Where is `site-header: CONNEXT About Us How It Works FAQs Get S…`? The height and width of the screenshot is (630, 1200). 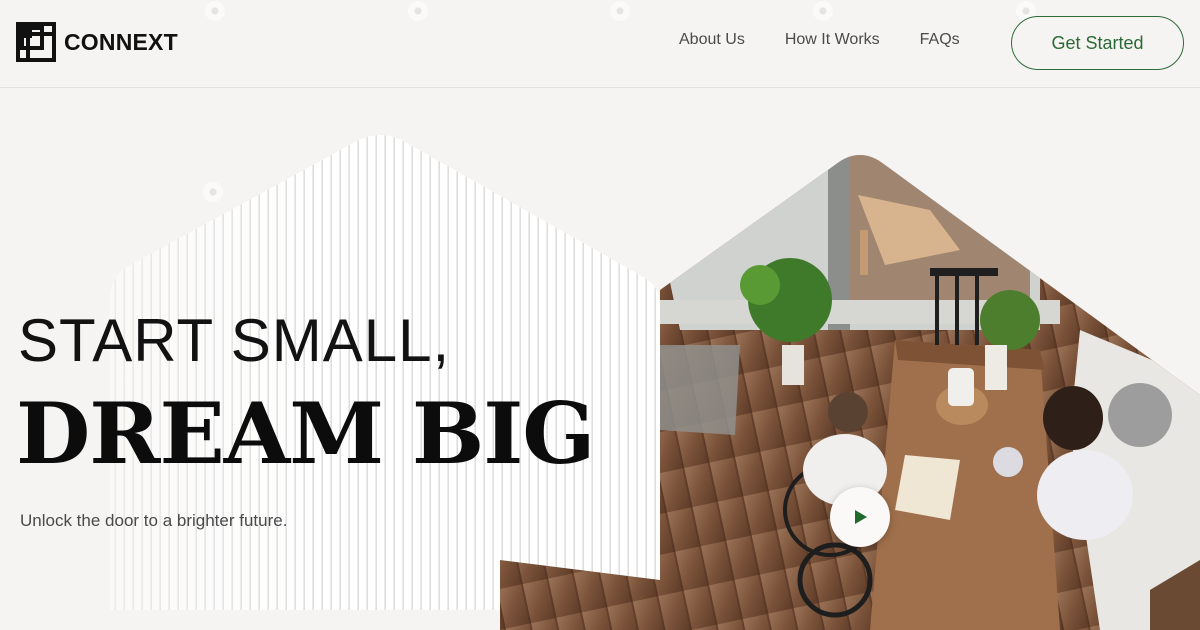 site-header: CONNEXT About Us How It Works FAQs Get S… is located at coordinates (600, 44).